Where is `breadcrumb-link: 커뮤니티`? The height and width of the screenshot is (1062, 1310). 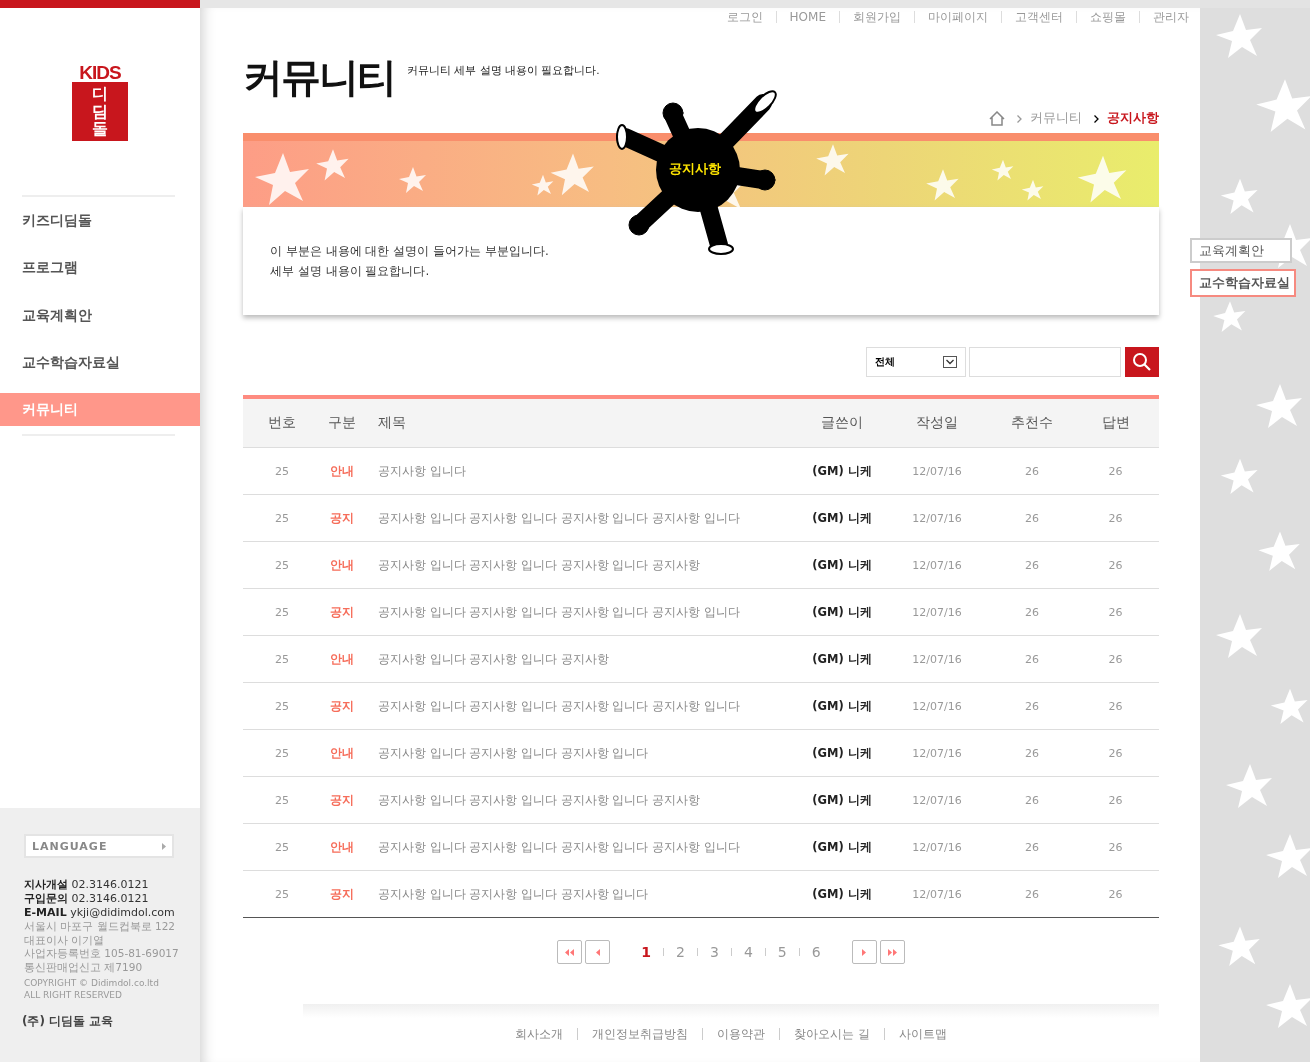
breadcrumb-link: 커뮤니티 is located at coordinates (1056, 118).